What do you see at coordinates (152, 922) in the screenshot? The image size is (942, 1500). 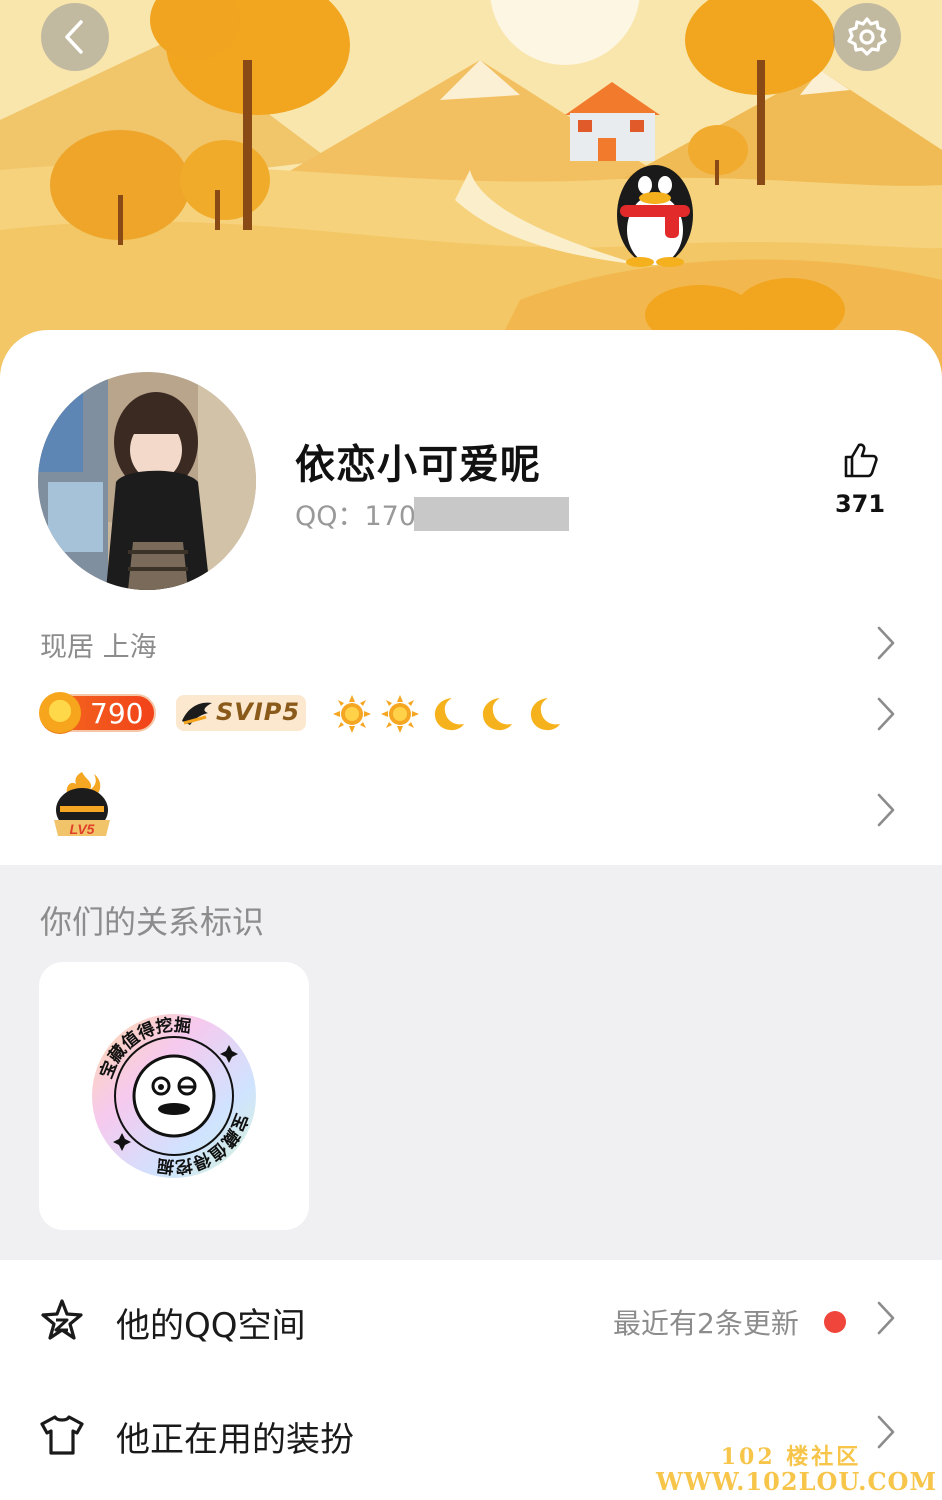 I see `relationship-title: 你们的关系标识` at bounding box center [152, 922].